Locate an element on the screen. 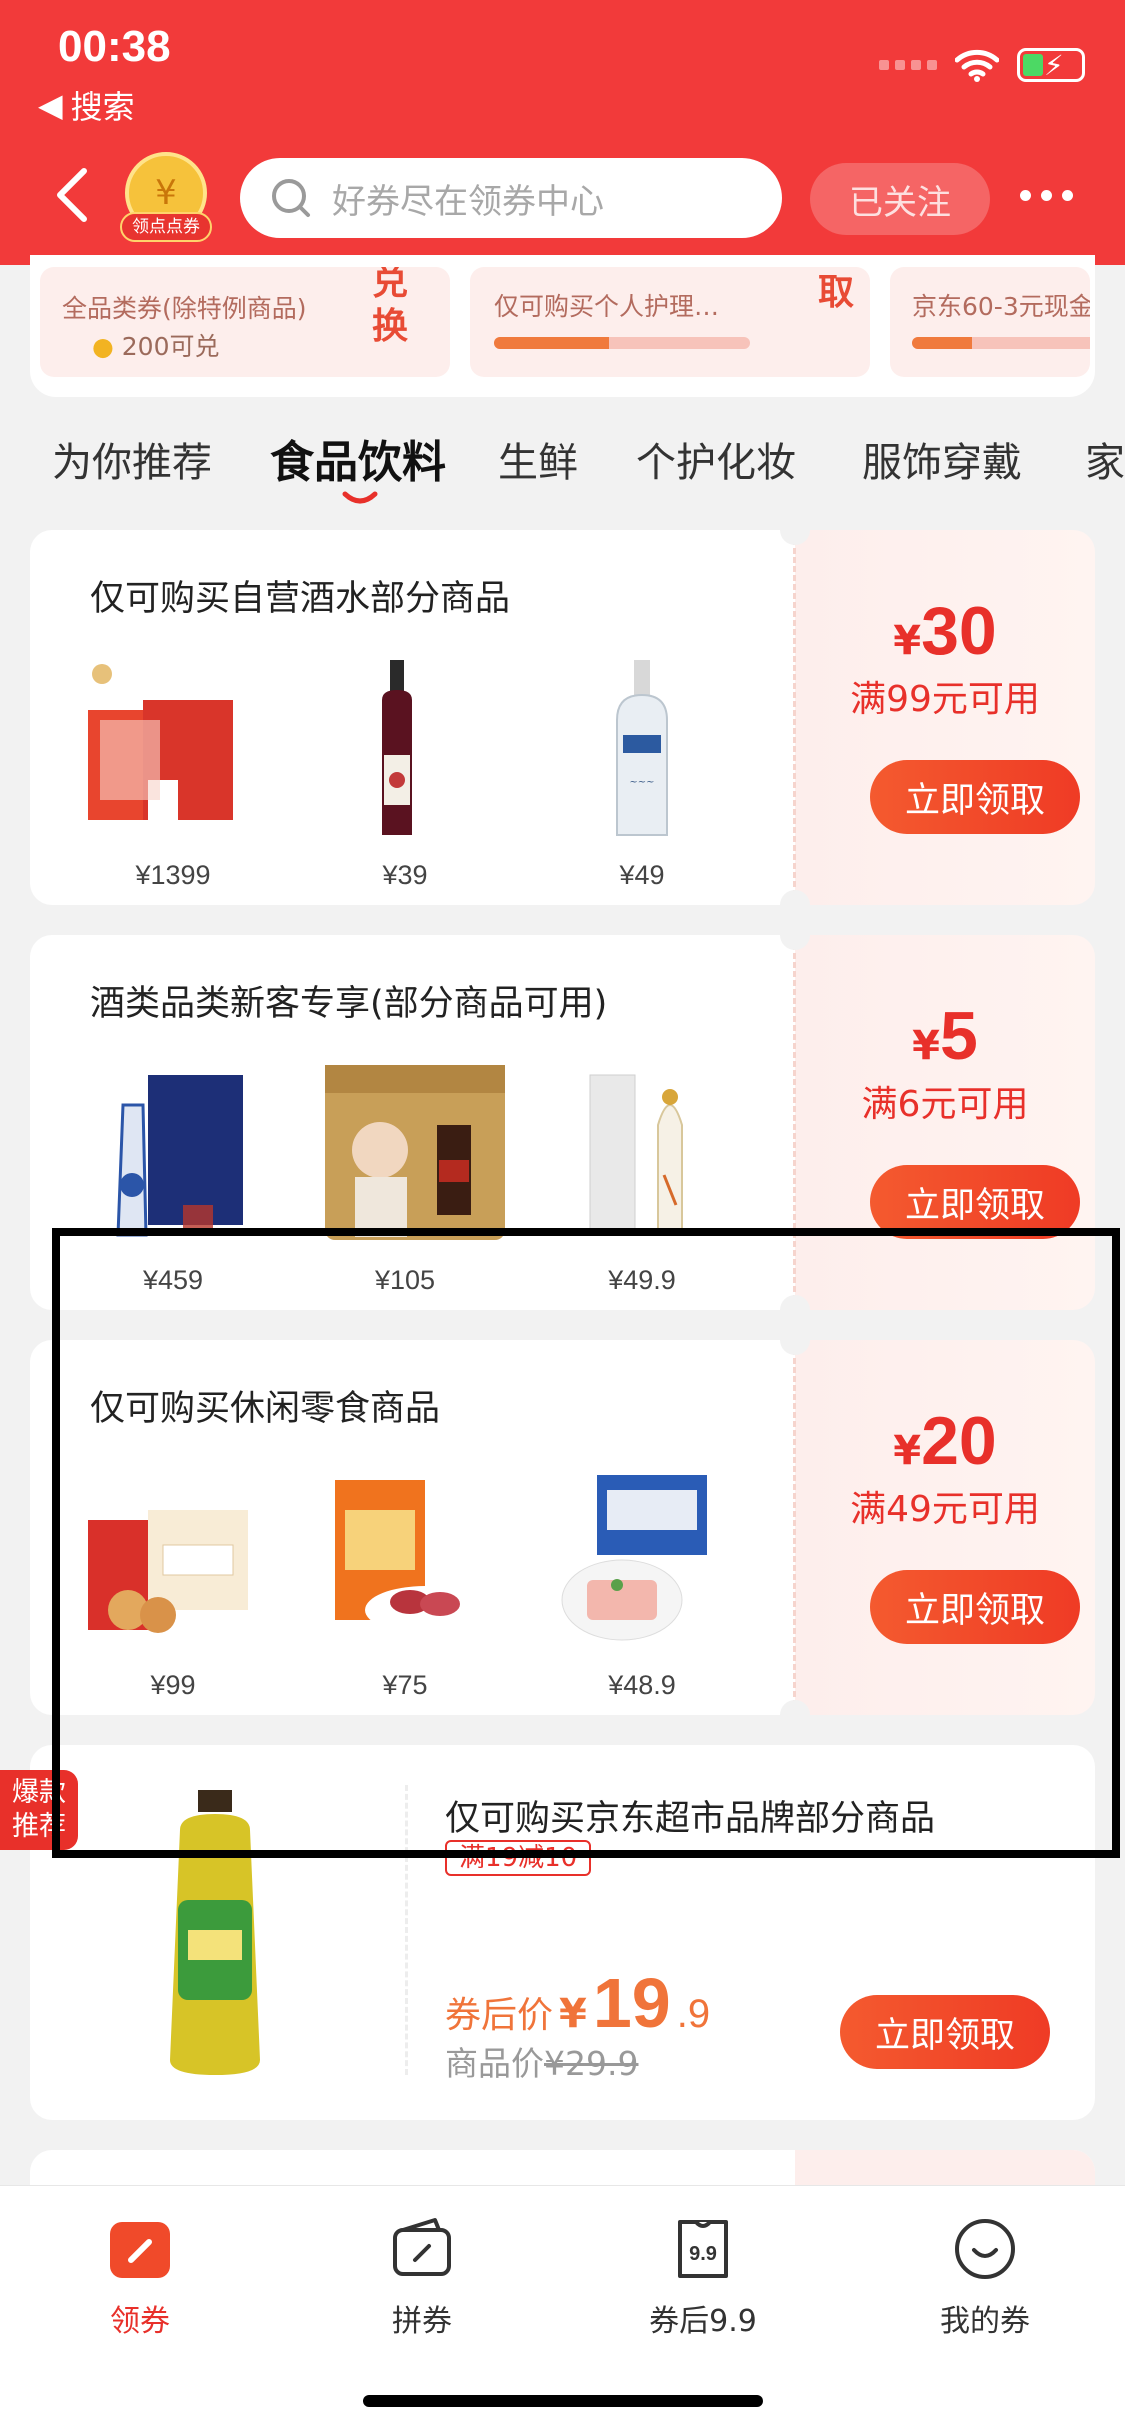  product-price: ¥39 is located at coordinates (405, 875).